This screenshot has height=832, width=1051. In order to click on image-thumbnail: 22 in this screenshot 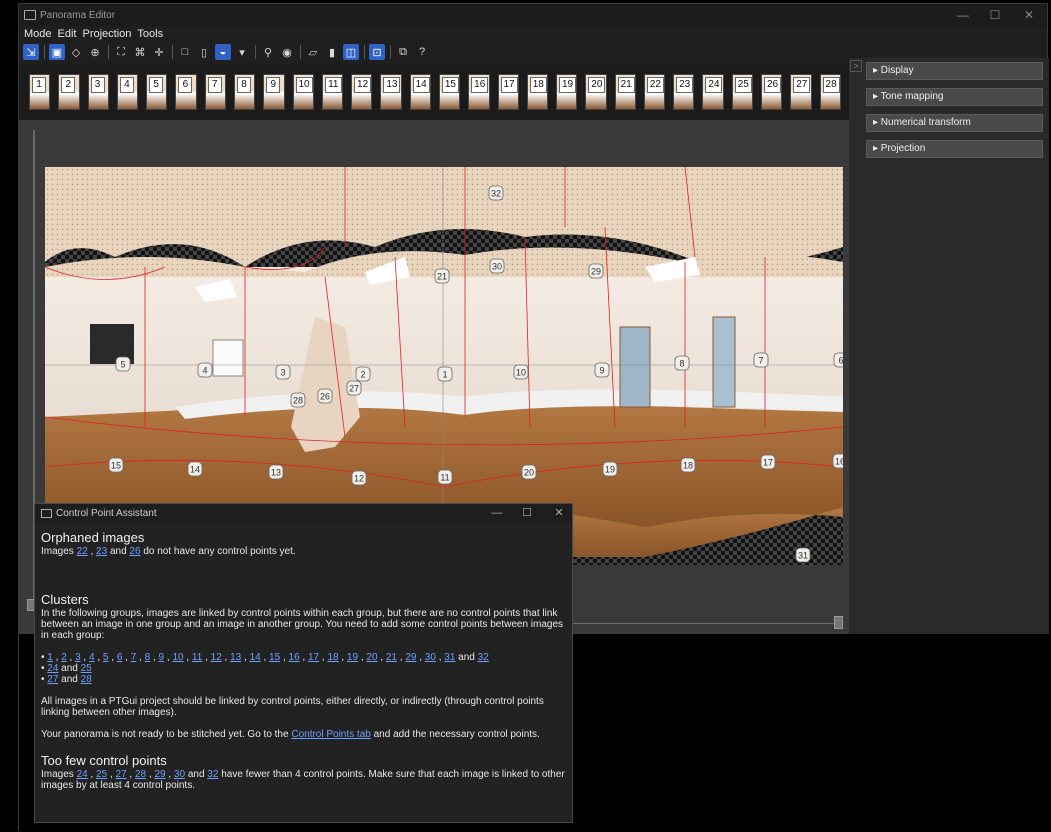, I will do `click(654, 92)`.